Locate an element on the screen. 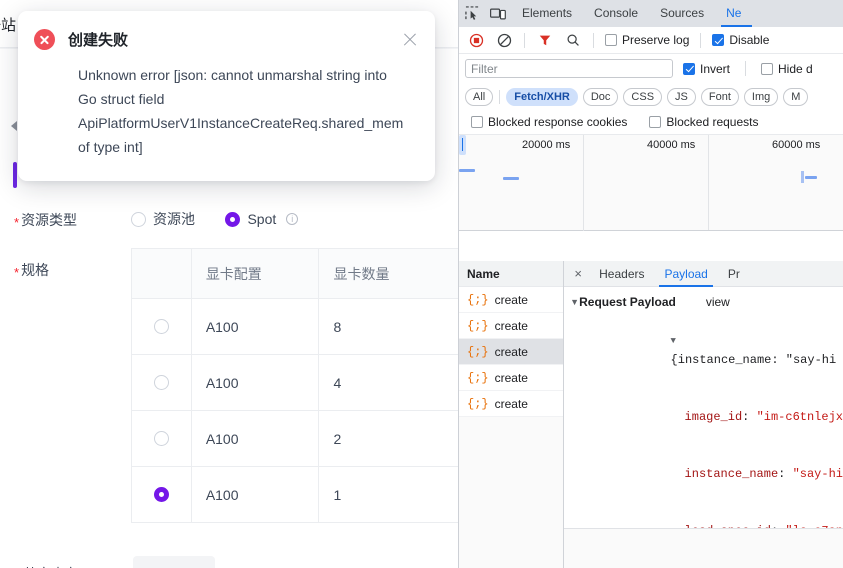 This screenshot has height=568, width=843. type-filter-img: Img is located at coordinates (761, 96).